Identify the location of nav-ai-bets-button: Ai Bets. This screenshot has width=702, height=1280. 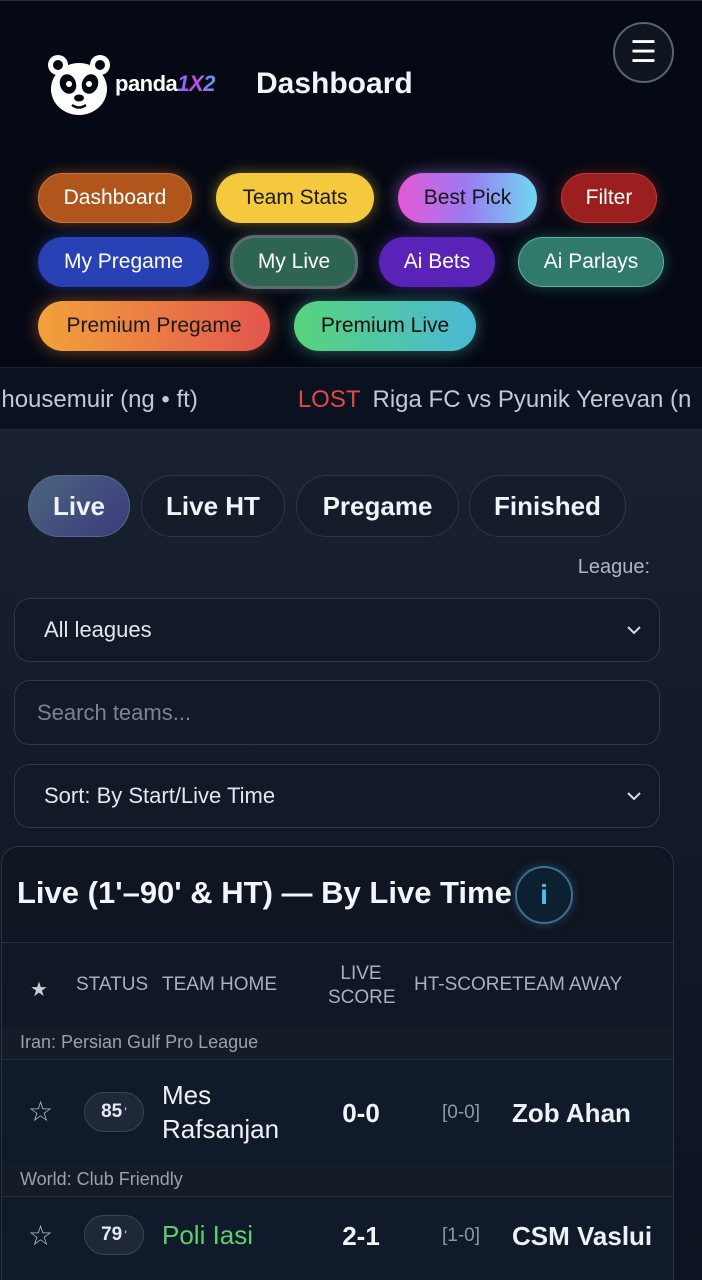
(437, 262).